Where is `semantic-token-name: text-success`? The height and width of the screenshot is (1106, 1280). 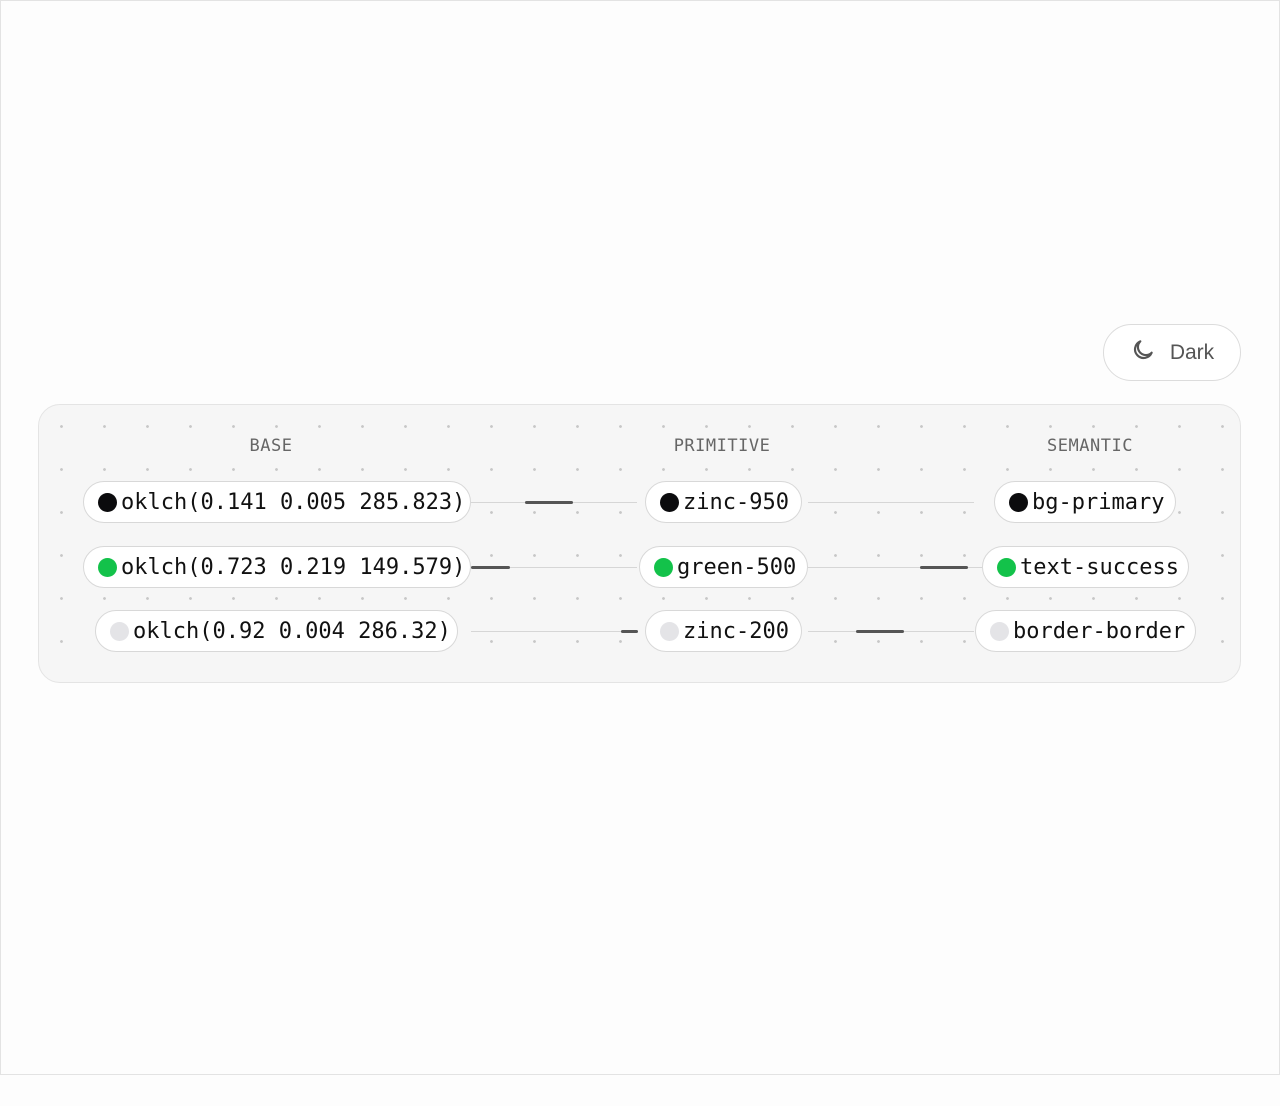 semantic-token-name: text-success is located at coordinates (1099, 567).